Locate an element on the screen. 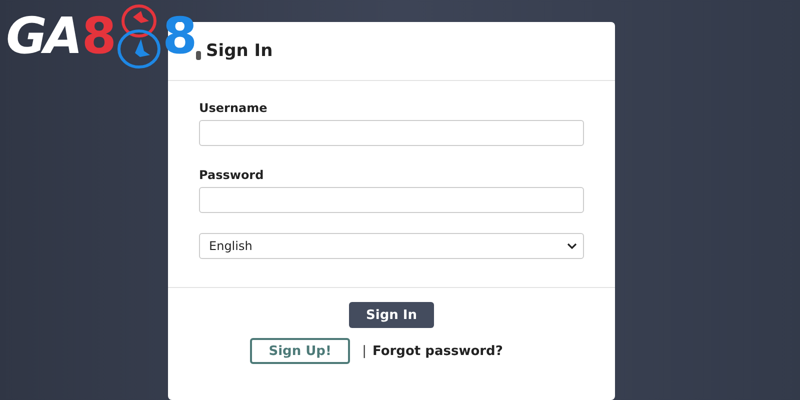 This screenshot has width=800, height=400. password-field is located at coordinates (391, 200).